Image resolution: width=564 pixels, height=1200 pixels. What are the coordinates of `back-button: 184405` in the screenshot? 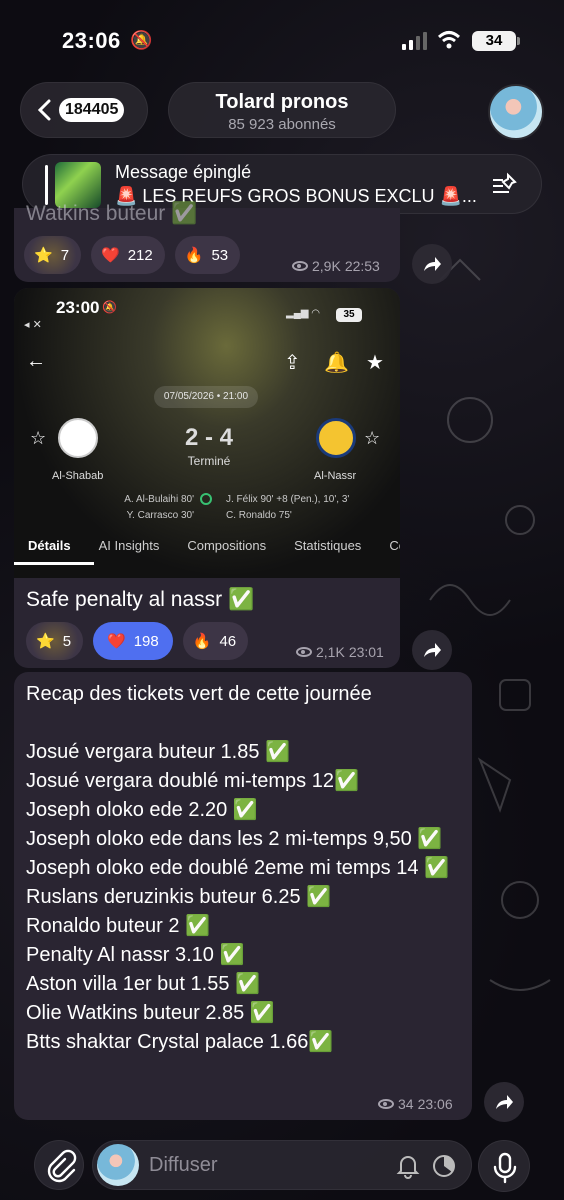 It's located at (84, 110).